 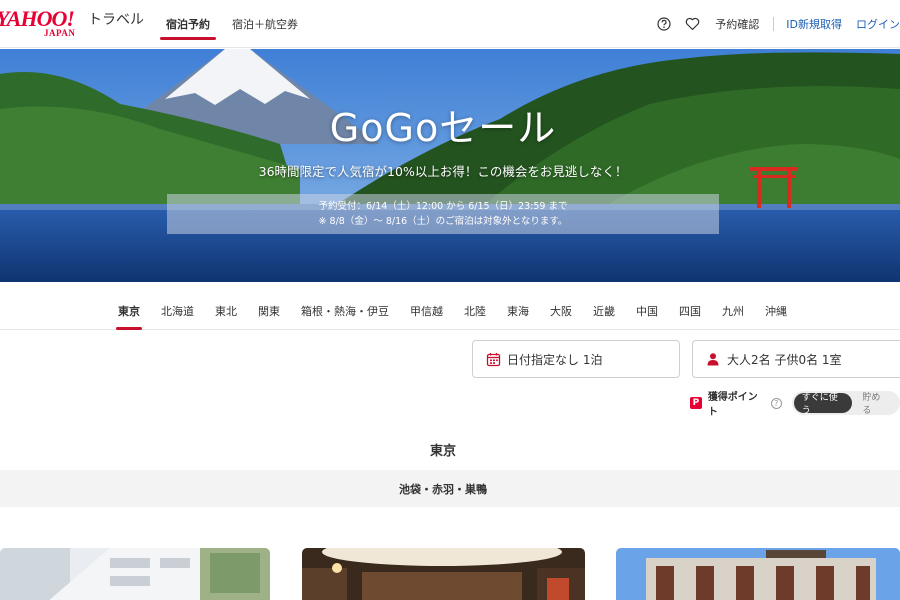 I want to click on save-points-option: 貯める, so click(x=875, y=404).